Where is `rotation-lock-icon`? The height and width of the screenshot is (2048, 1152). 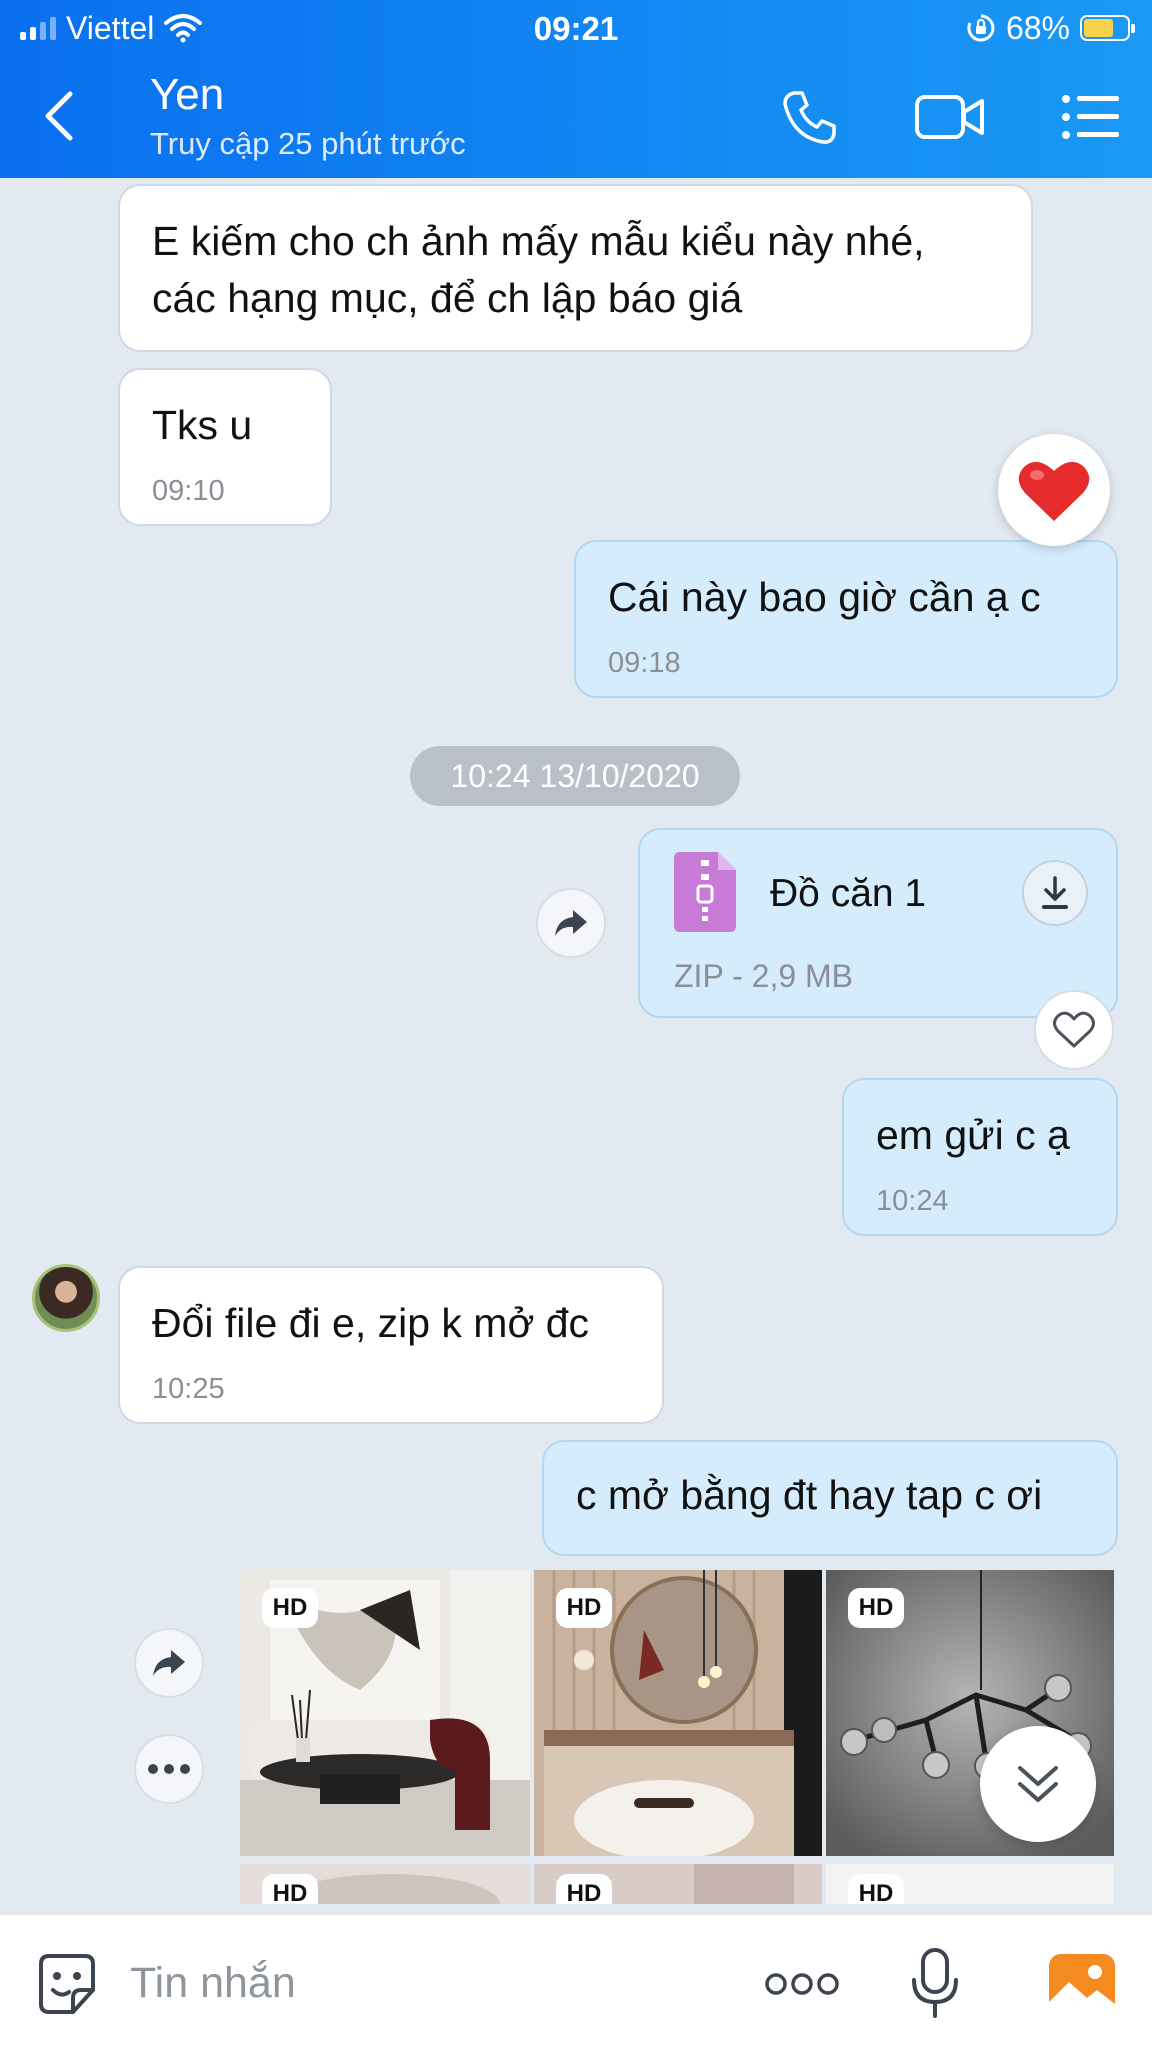
rotation-lock-icon is located at coordinates (981, 28).